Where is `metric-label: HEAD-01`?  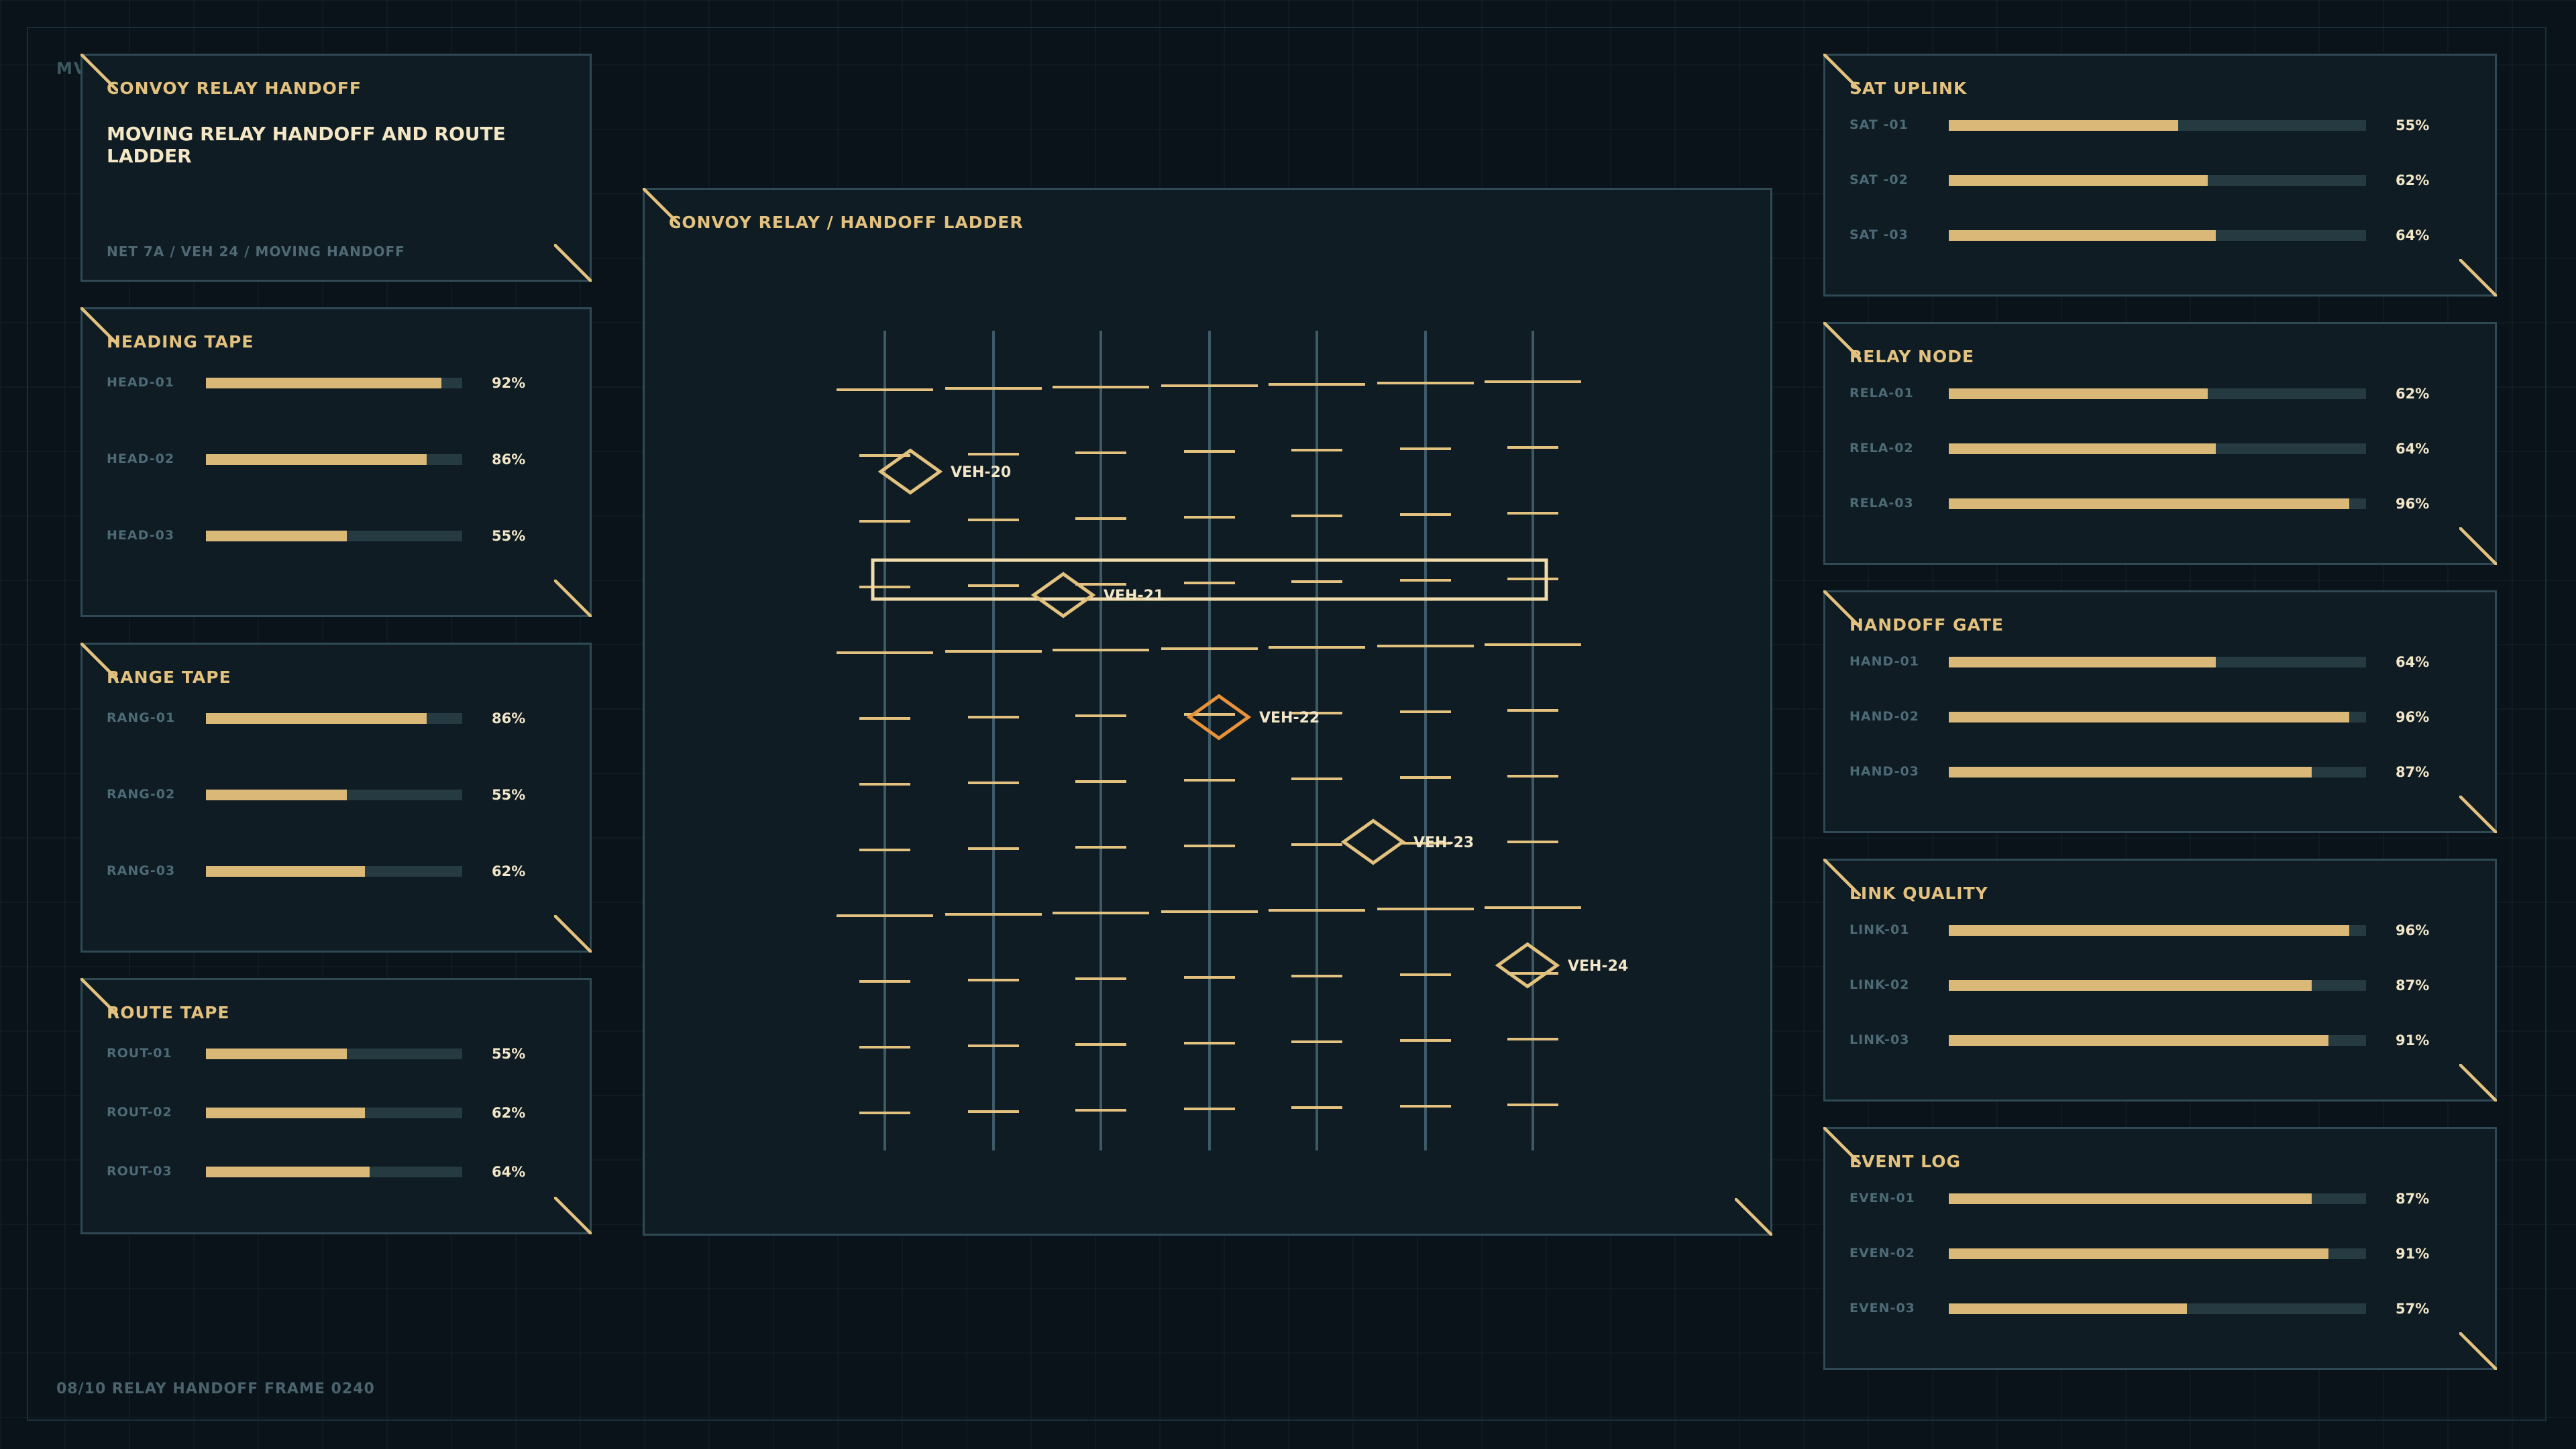 metric-label: HEAD-01 is located at coordinates (141, 382).